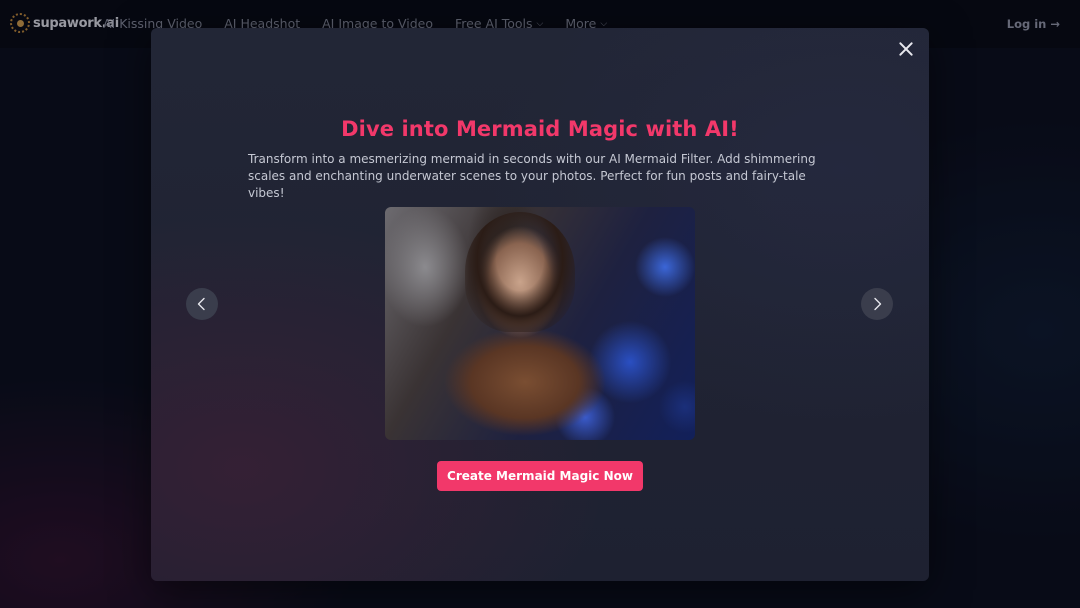 The height and width of the screenshot is (608, 1080). I want to click on carousel-prev-button, so click(202, 304).